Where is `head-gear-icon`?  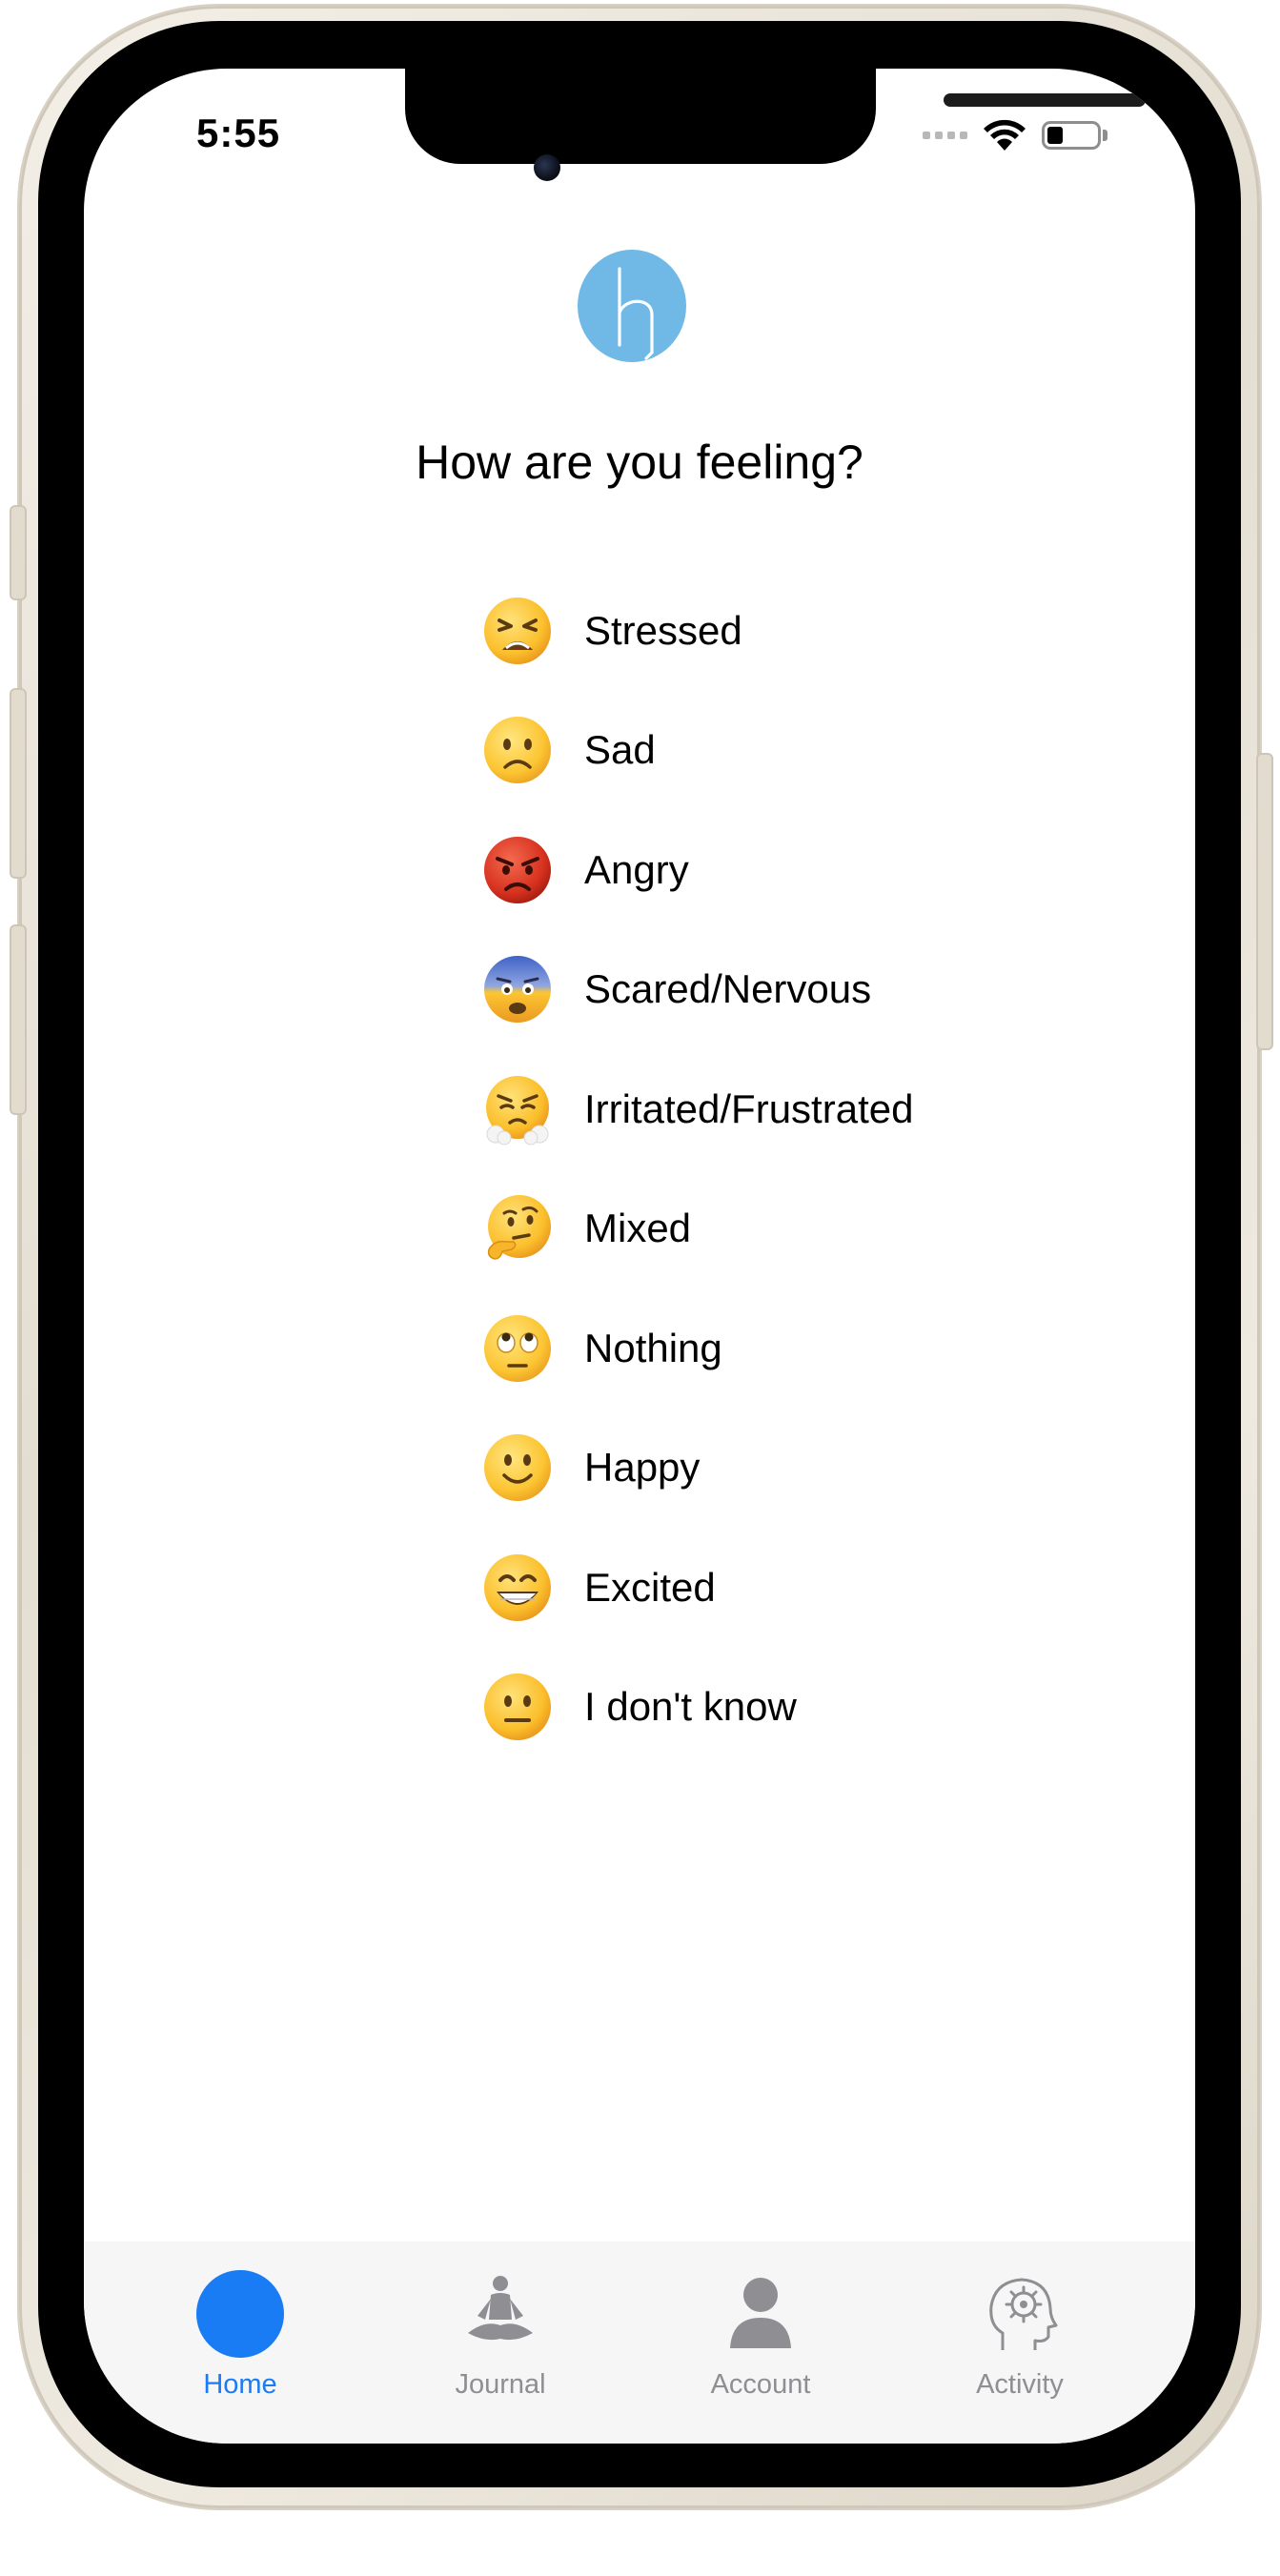
head-gear-icon is located at coordinates (1024, 2314).